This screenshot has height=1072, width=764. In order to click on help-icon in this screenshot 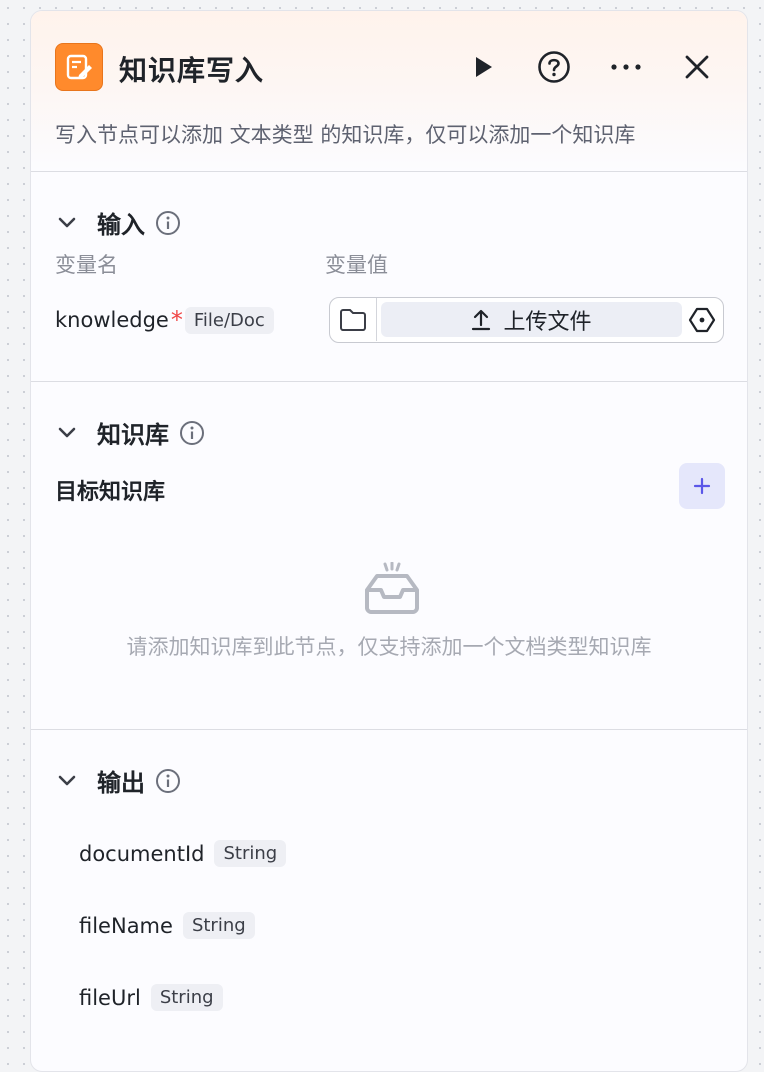, I will do `click(554, 67)`.